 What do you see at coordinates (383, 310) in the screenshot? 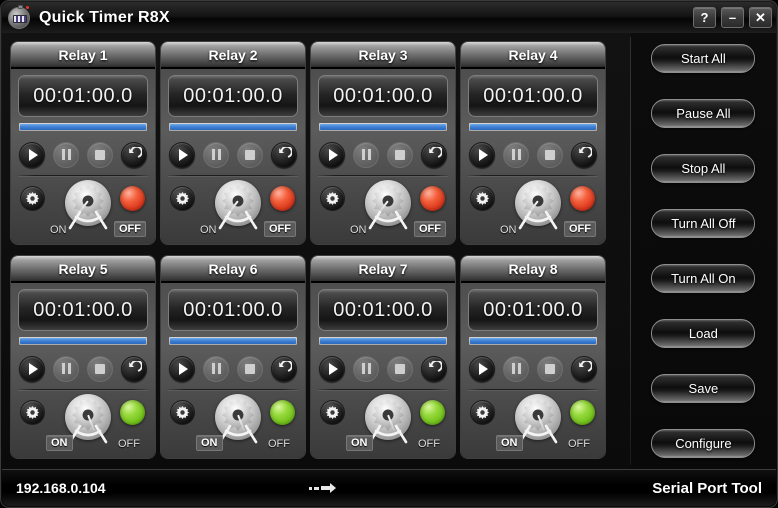
I see `timer-display-7: 00:01:00.0` at bounding box center [383, 310].